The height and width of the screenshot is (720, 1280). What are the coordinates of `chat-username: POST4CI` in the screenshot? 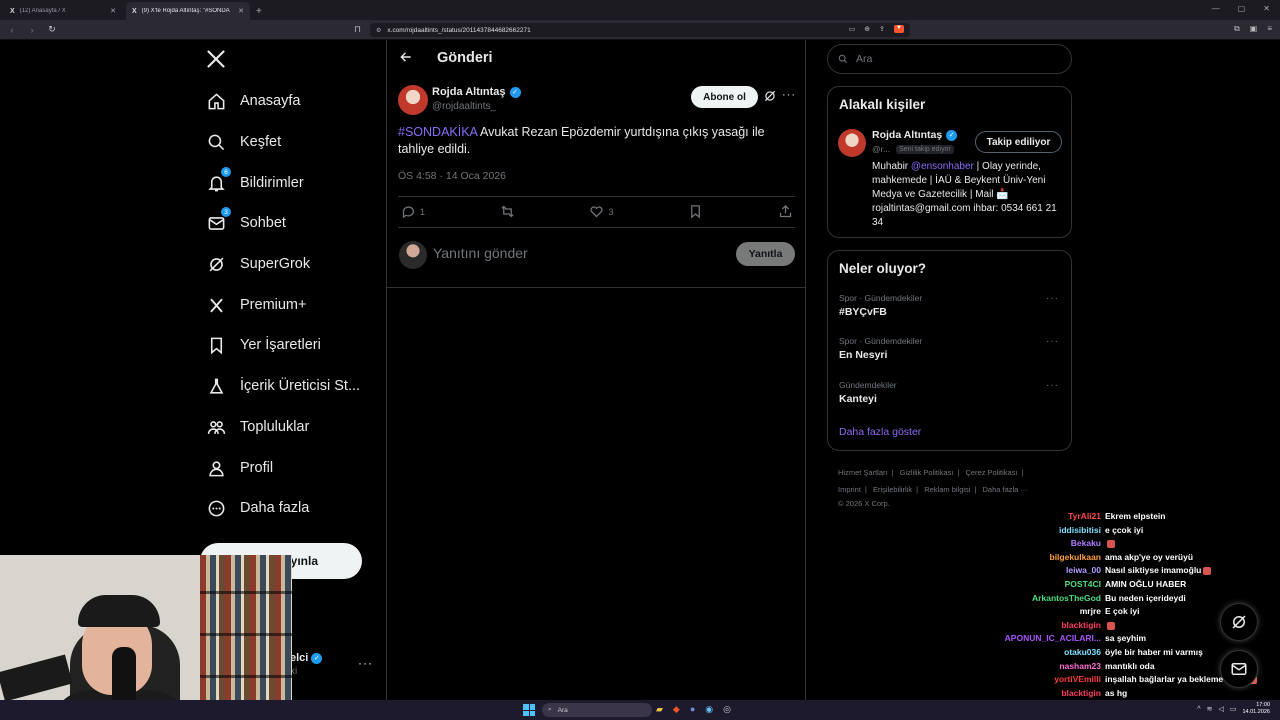 It's located at (1047, 584).